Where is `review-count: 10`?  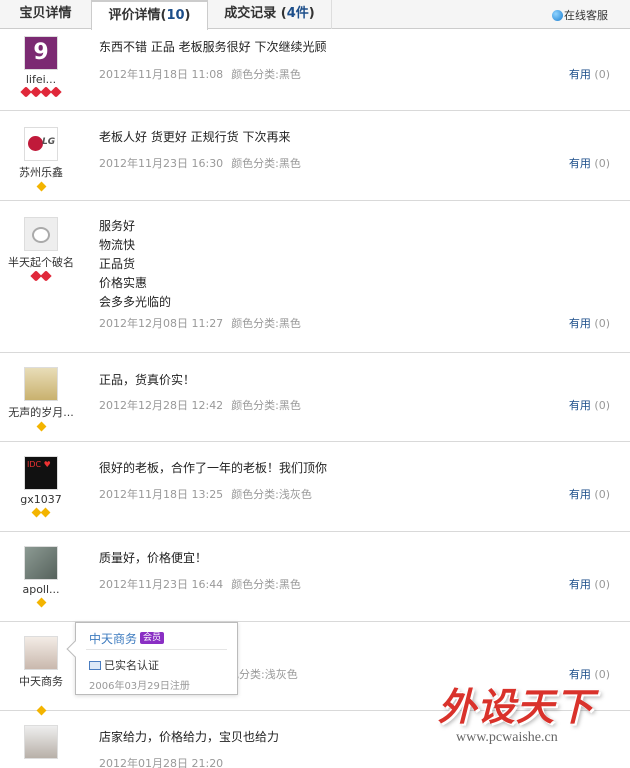
review-count: 10 is located at coordinates (175, 15).